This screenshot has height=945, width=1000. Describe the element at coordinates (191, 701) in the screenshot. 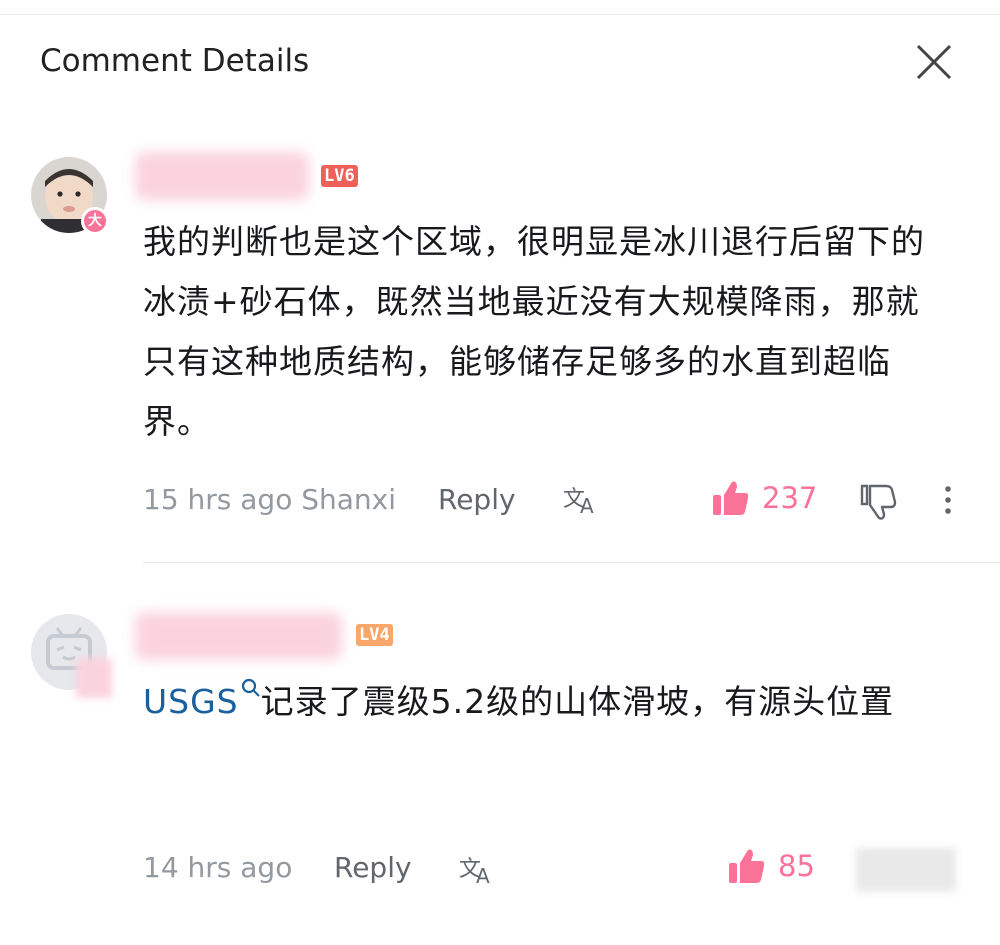

I see `usgs-link: USGS` at that location.